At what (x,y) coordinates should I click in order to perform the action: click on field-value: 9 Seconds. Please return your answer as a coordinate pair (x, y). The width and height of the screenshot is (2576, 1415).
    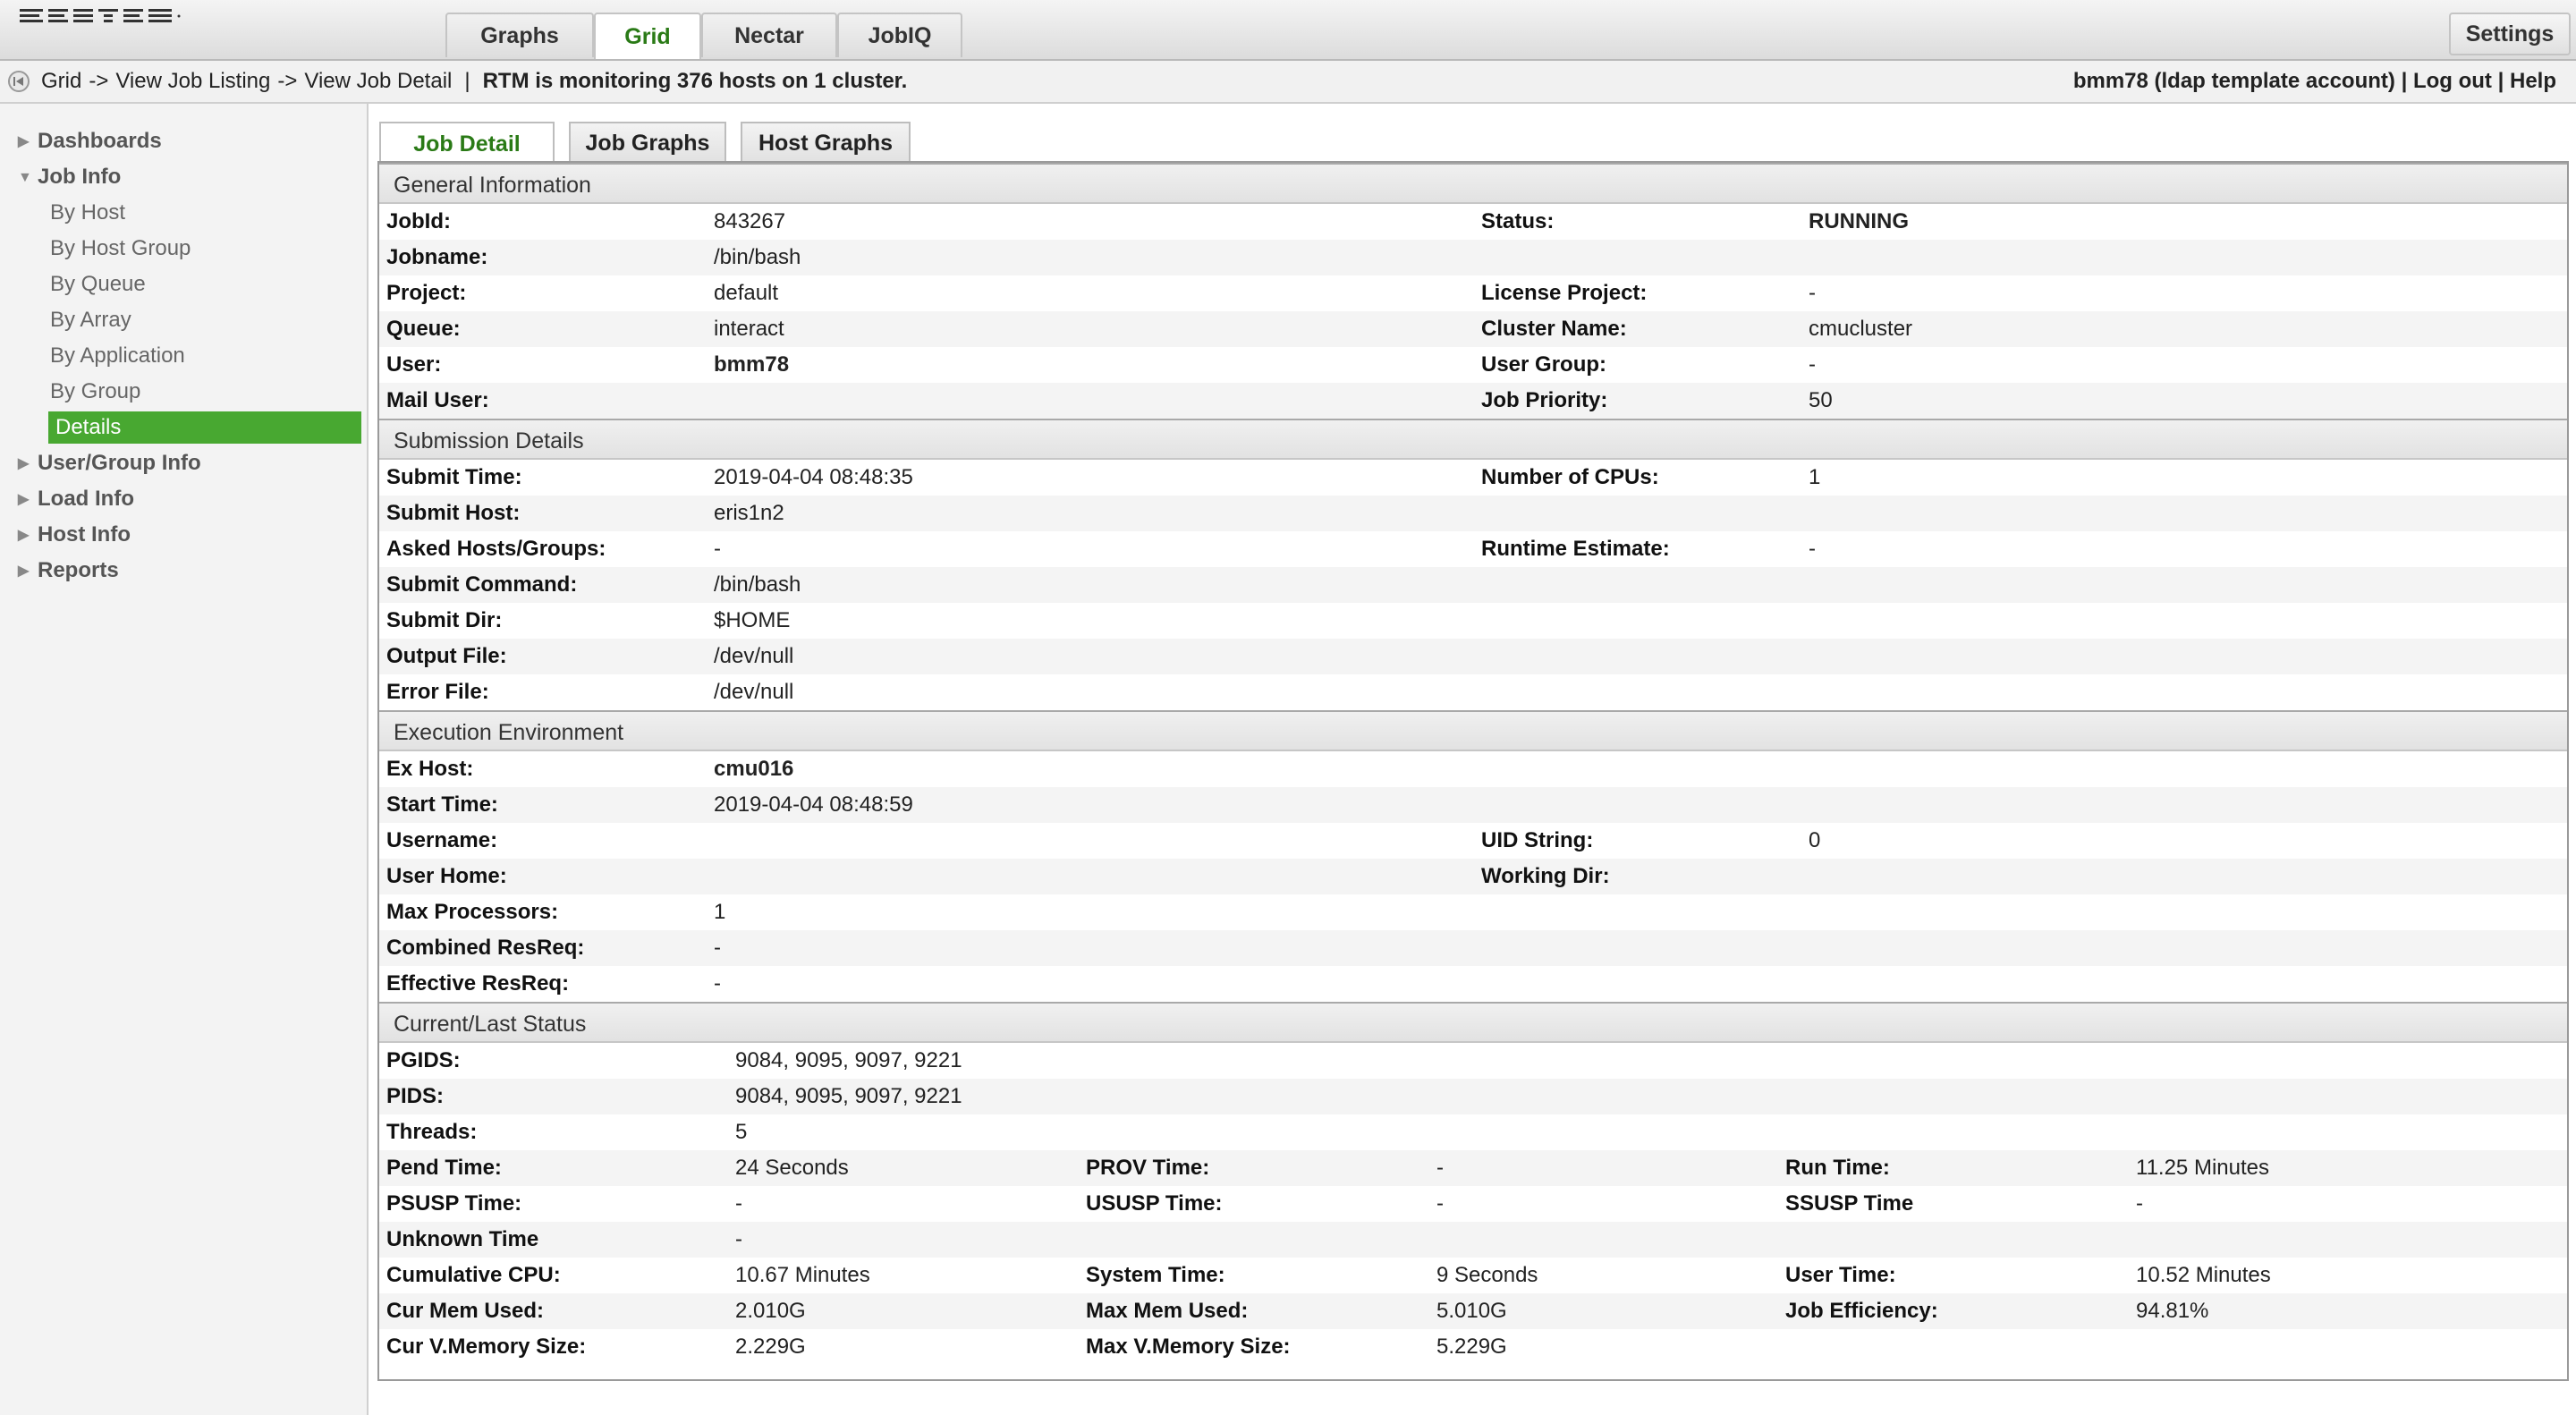
    Looking at the image, I should click on (1487, 1275).